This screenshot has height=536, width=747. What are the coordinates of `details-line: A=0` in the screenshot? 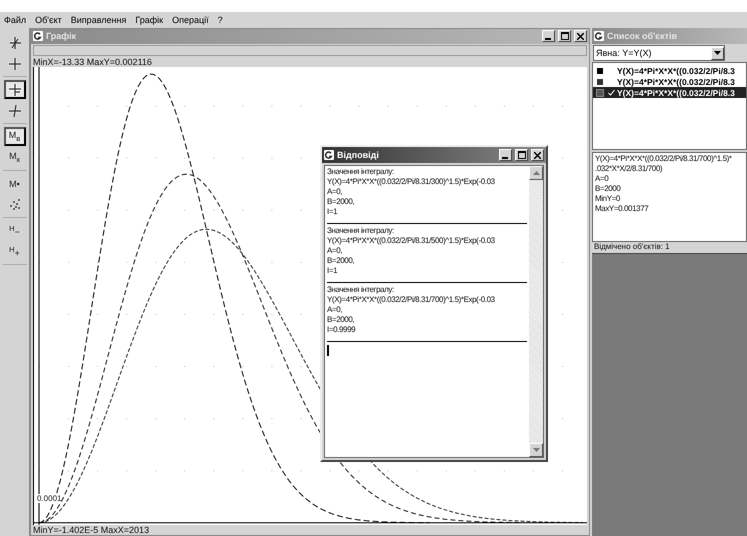 It's located at (602, 179).